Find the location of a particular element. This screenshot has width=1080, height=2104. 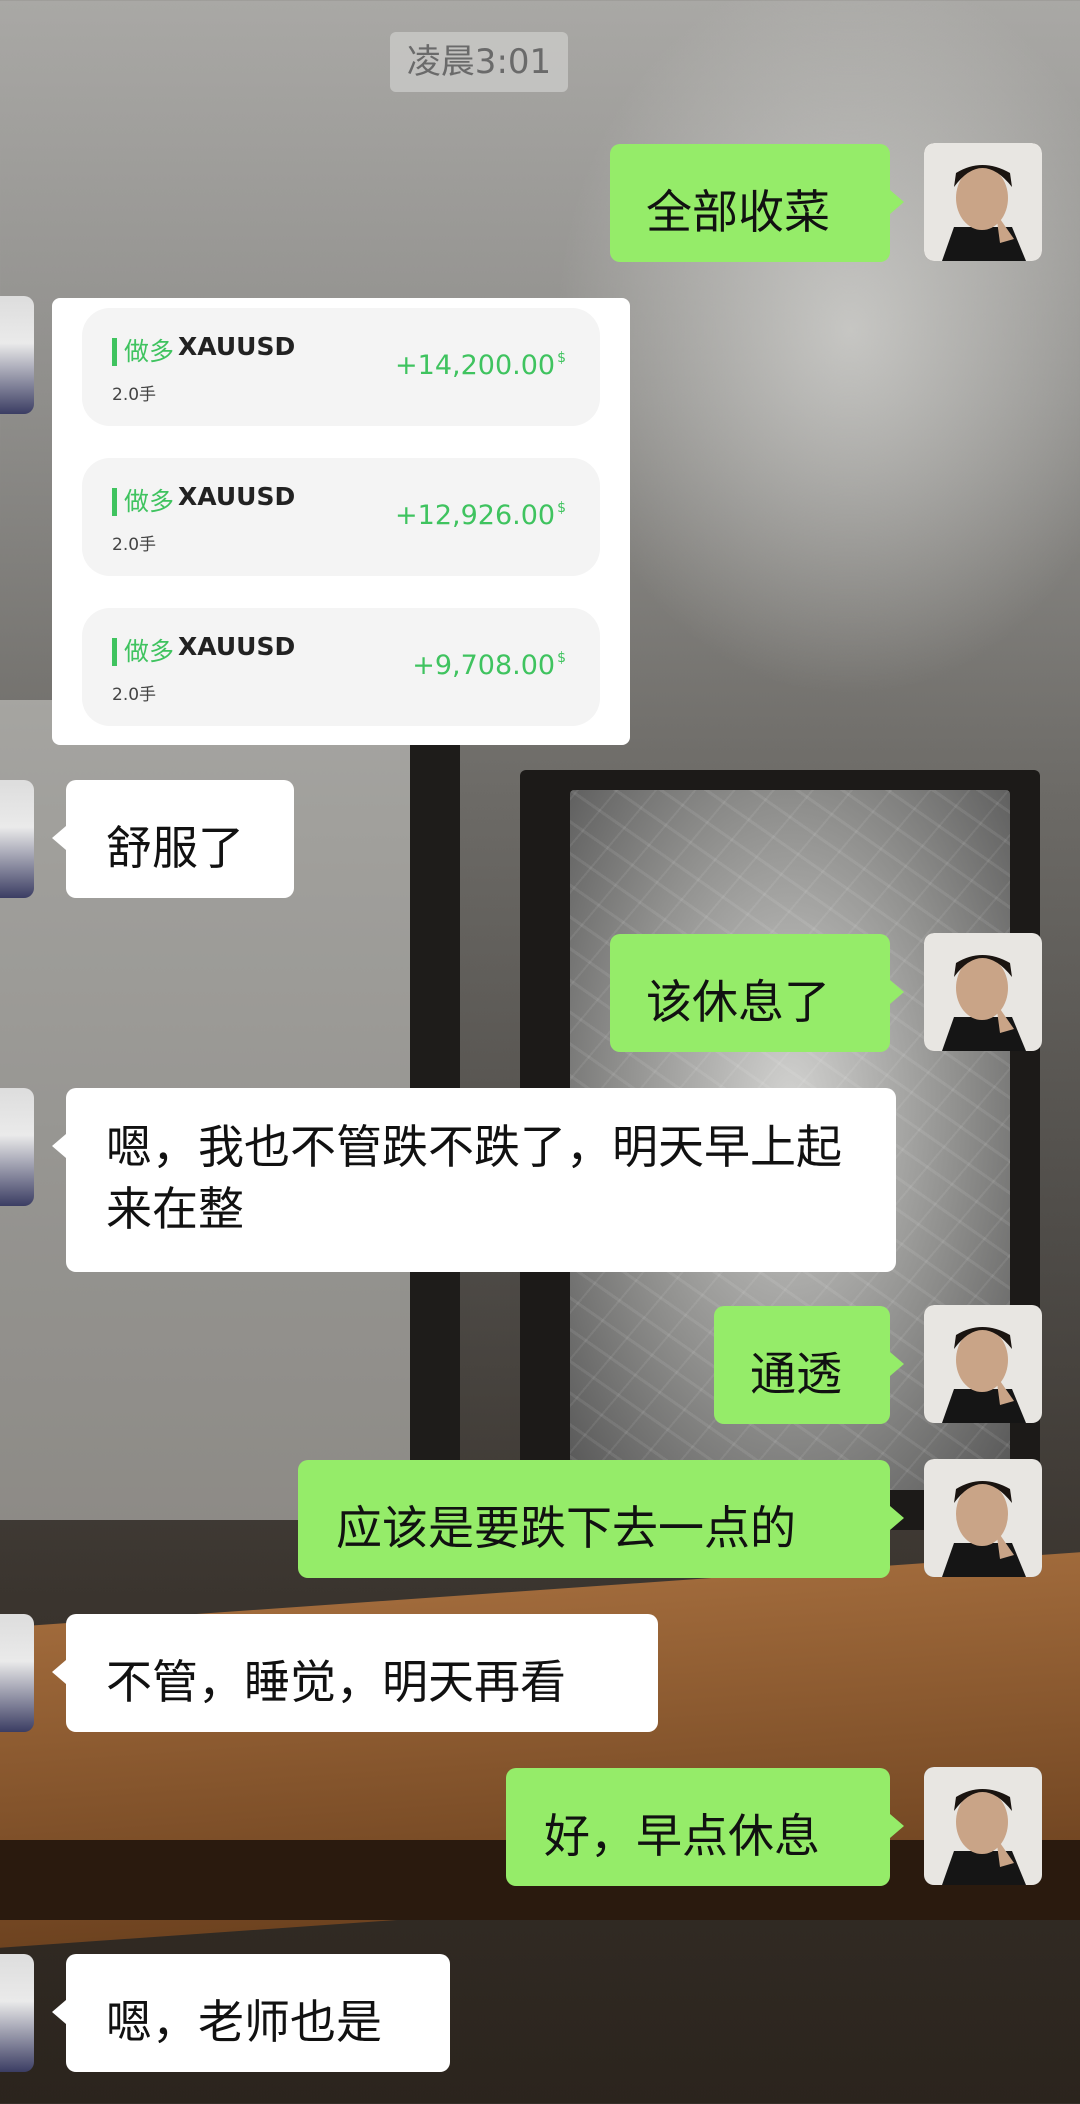

message-text: 通透 is located at coordinates (796, 1374).